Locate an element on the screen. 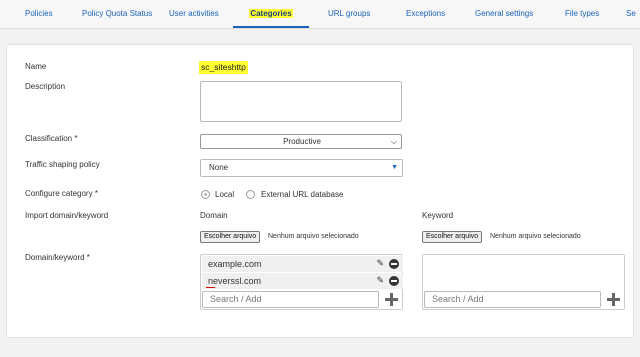 This screenshot has height=357, width=640. tab-user-activities: User activities is located at coordinates (194, 14).